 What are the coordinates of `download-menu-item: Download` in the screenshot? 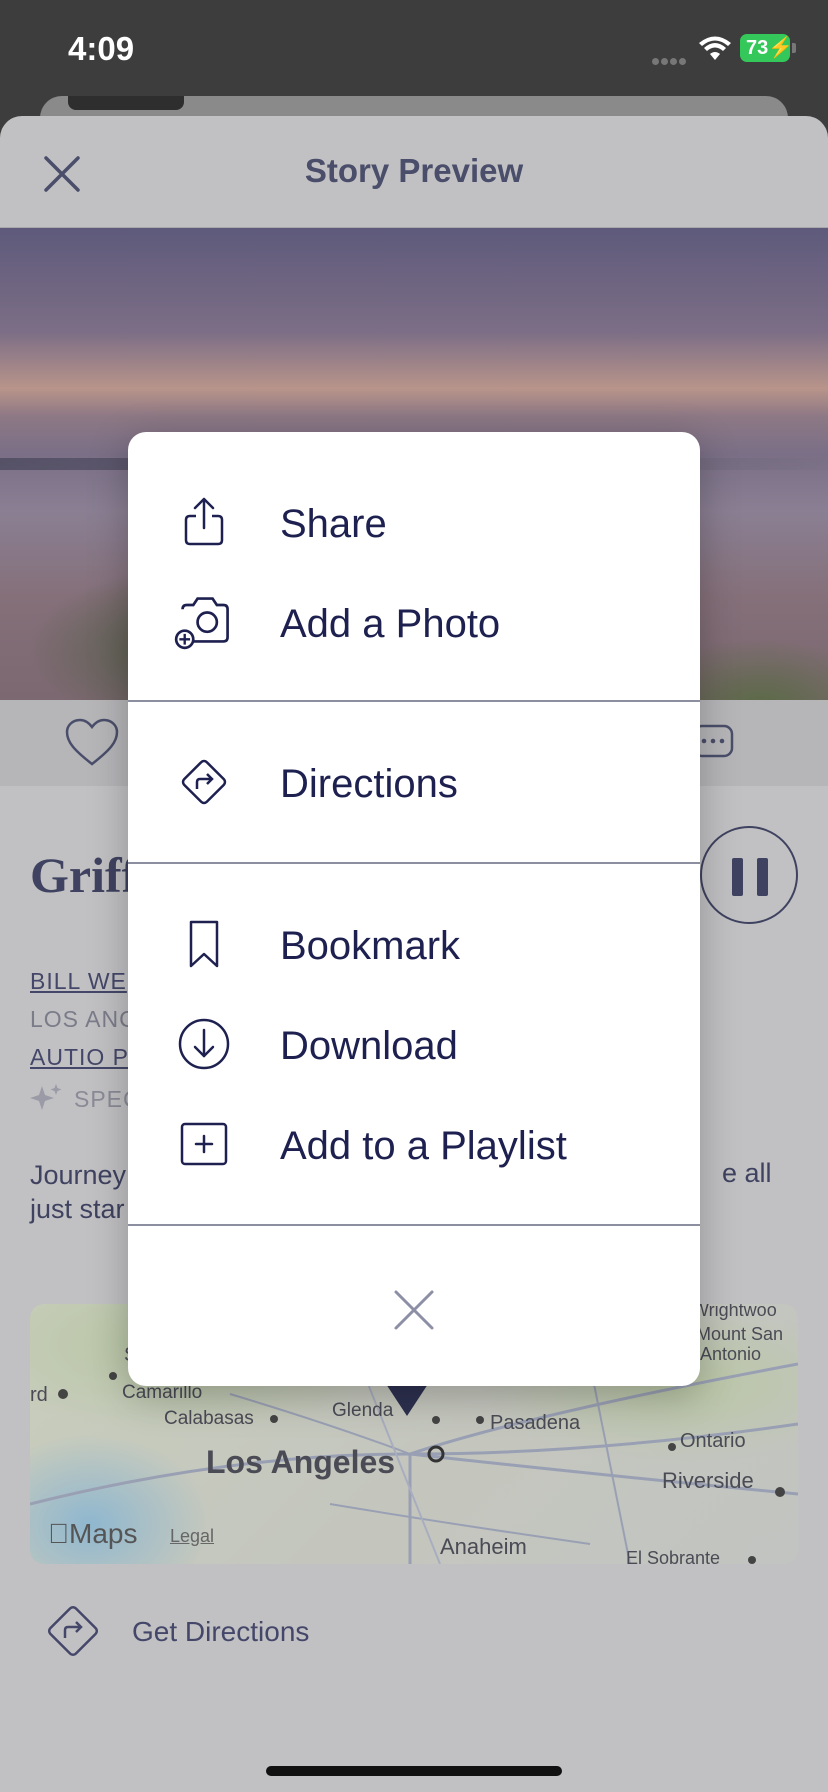 It's located at (414, 1044).